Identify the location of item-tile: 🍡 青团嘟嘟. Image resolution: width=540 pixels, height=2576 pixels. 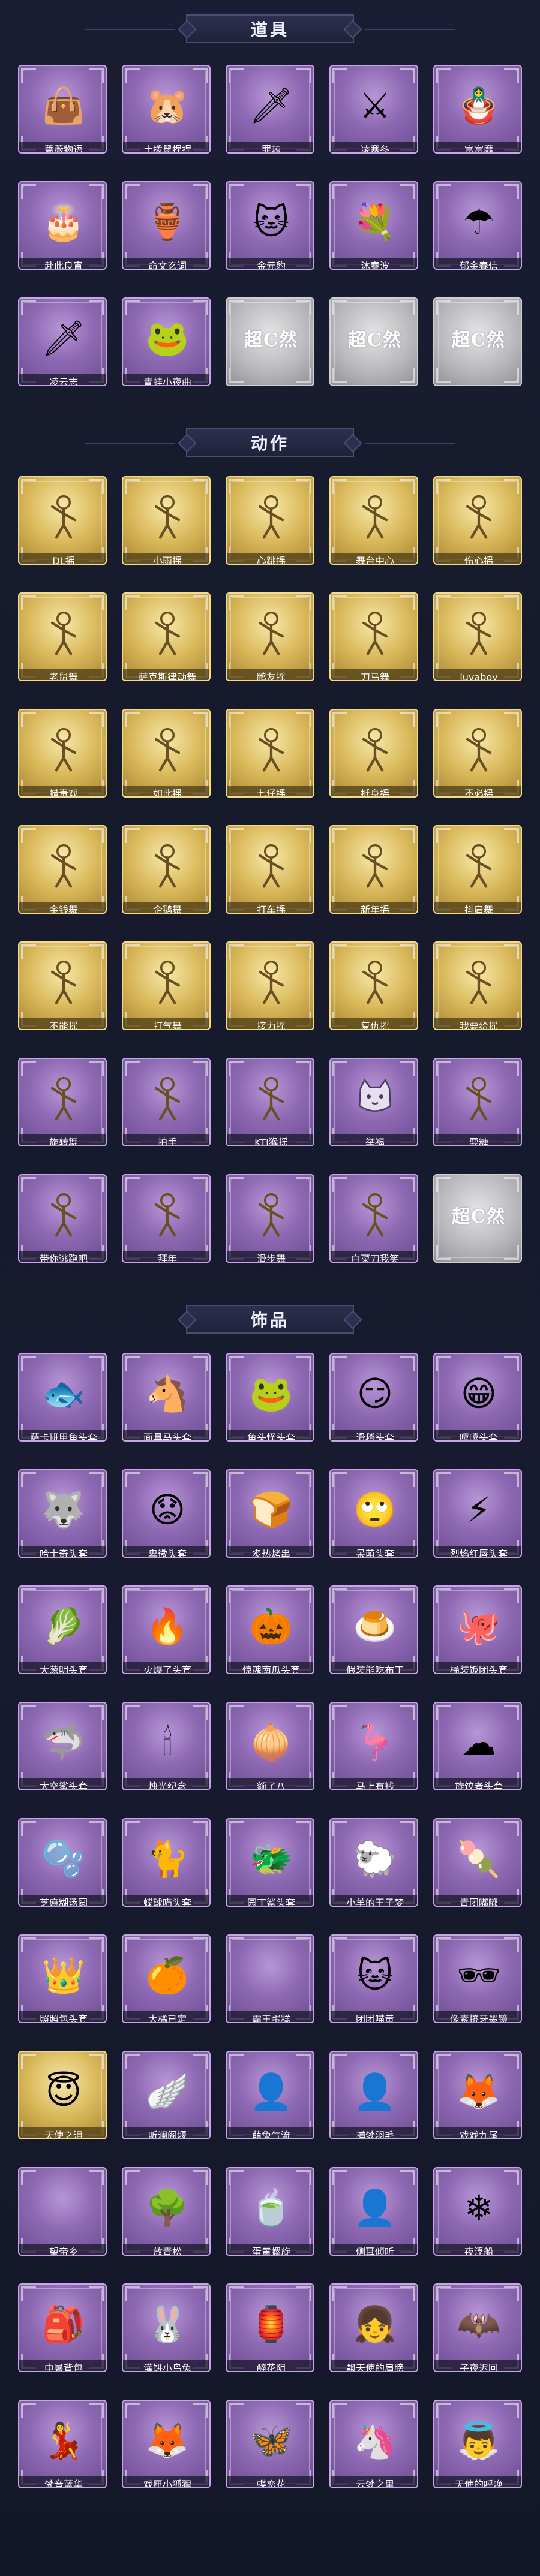
(477, 1862).